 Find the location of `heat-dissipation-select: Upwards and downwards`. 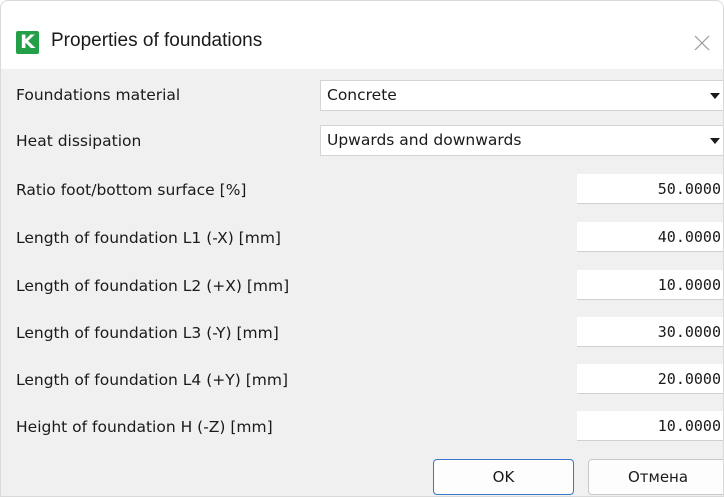

heat-dissipation-select: Upwards and downwards is located at coordinates (521, 140).